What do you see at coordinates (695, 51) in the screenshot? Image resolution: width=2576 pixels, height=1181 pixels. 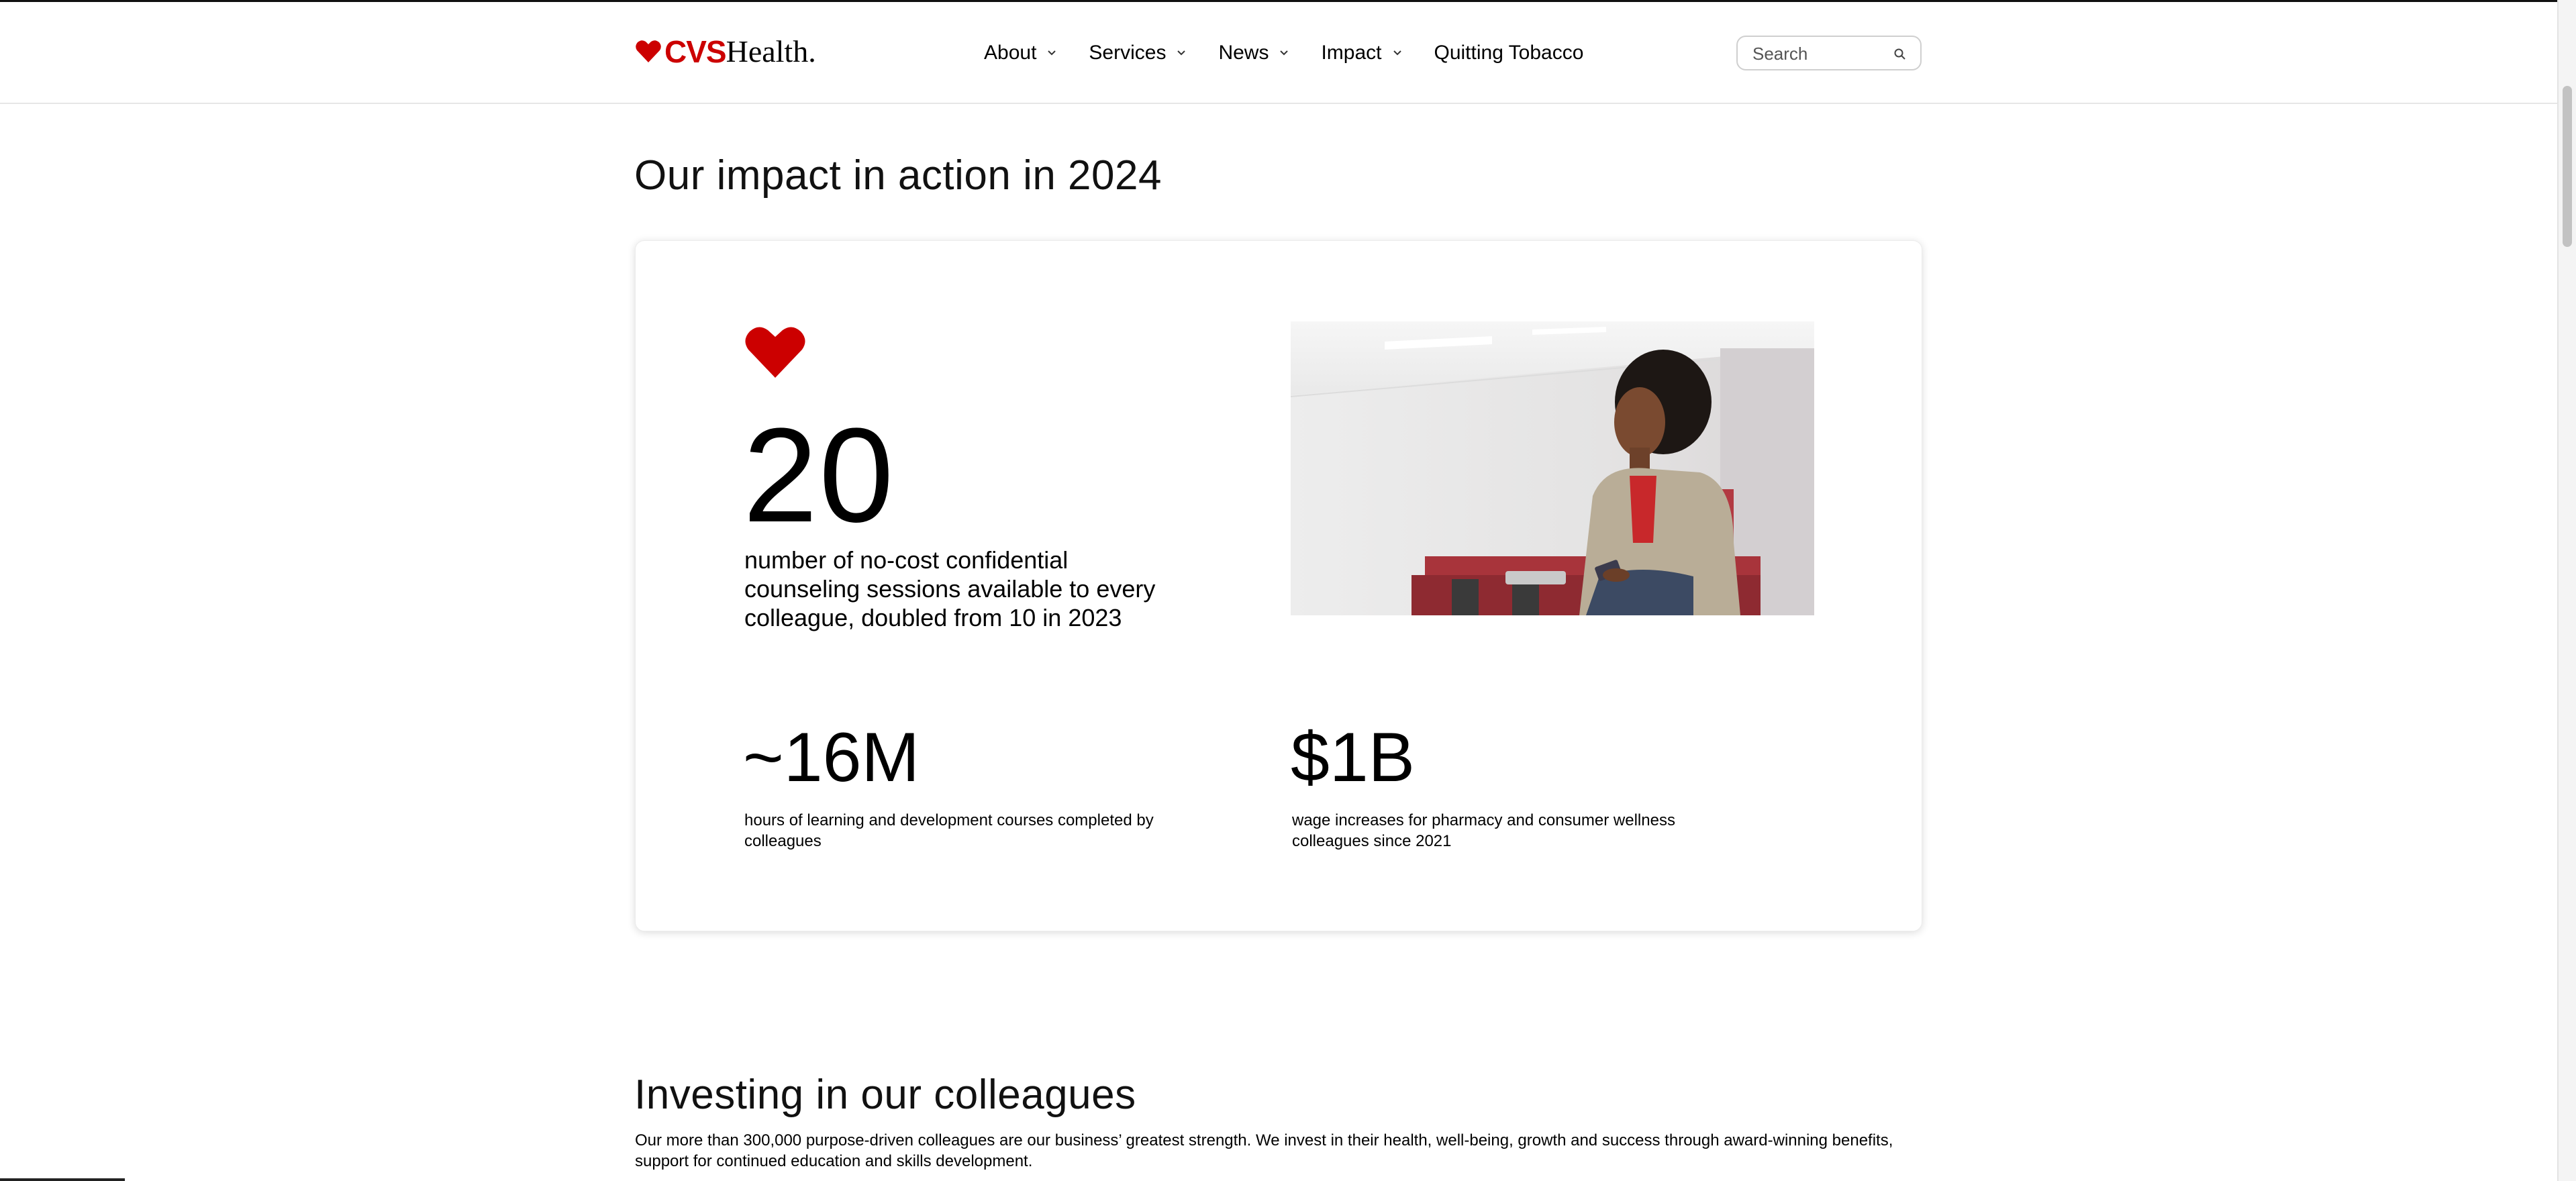 I see `logo-brand-text: CVS` at bounding box center [695, 51].